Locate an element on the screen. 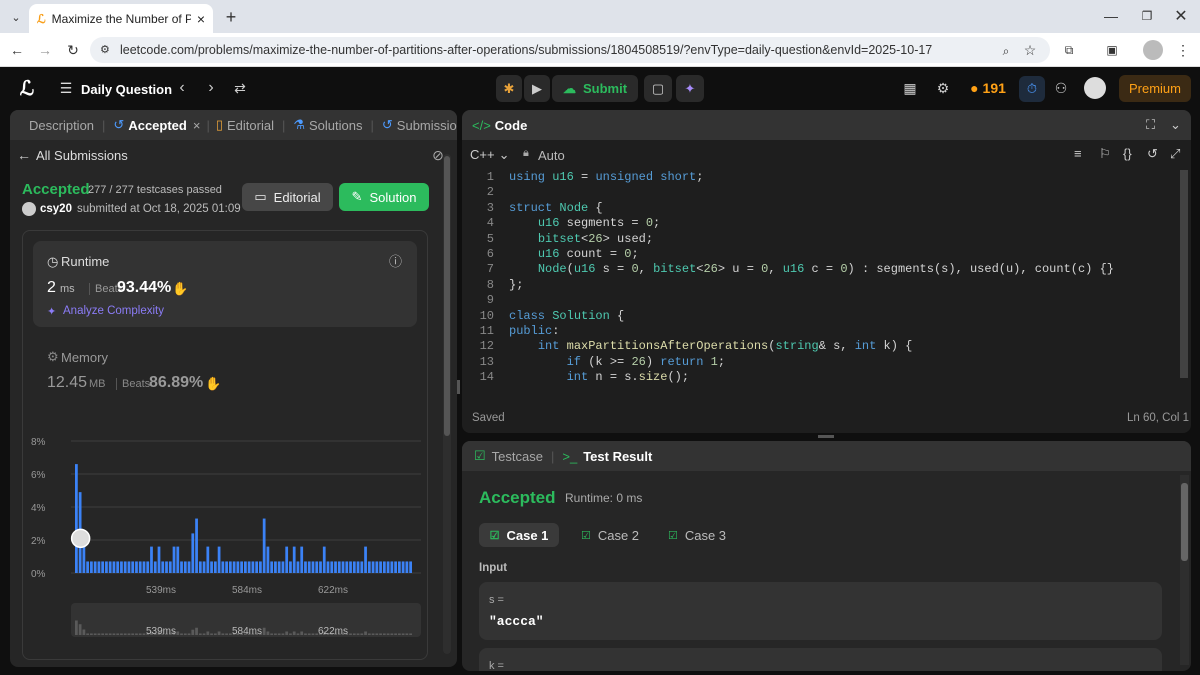 The image size is (1200, 675). tab-accepted: Accepted is located at coordinates (157, 125).